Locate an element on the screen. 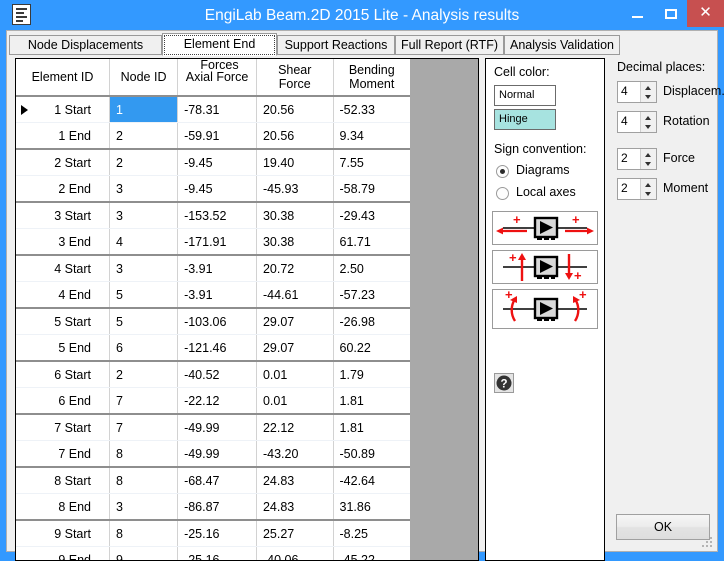 Image resolution: width=724 pixels, height=561 pixels. cell-shear-force: -44.61 is located at coordinates (295, 295).